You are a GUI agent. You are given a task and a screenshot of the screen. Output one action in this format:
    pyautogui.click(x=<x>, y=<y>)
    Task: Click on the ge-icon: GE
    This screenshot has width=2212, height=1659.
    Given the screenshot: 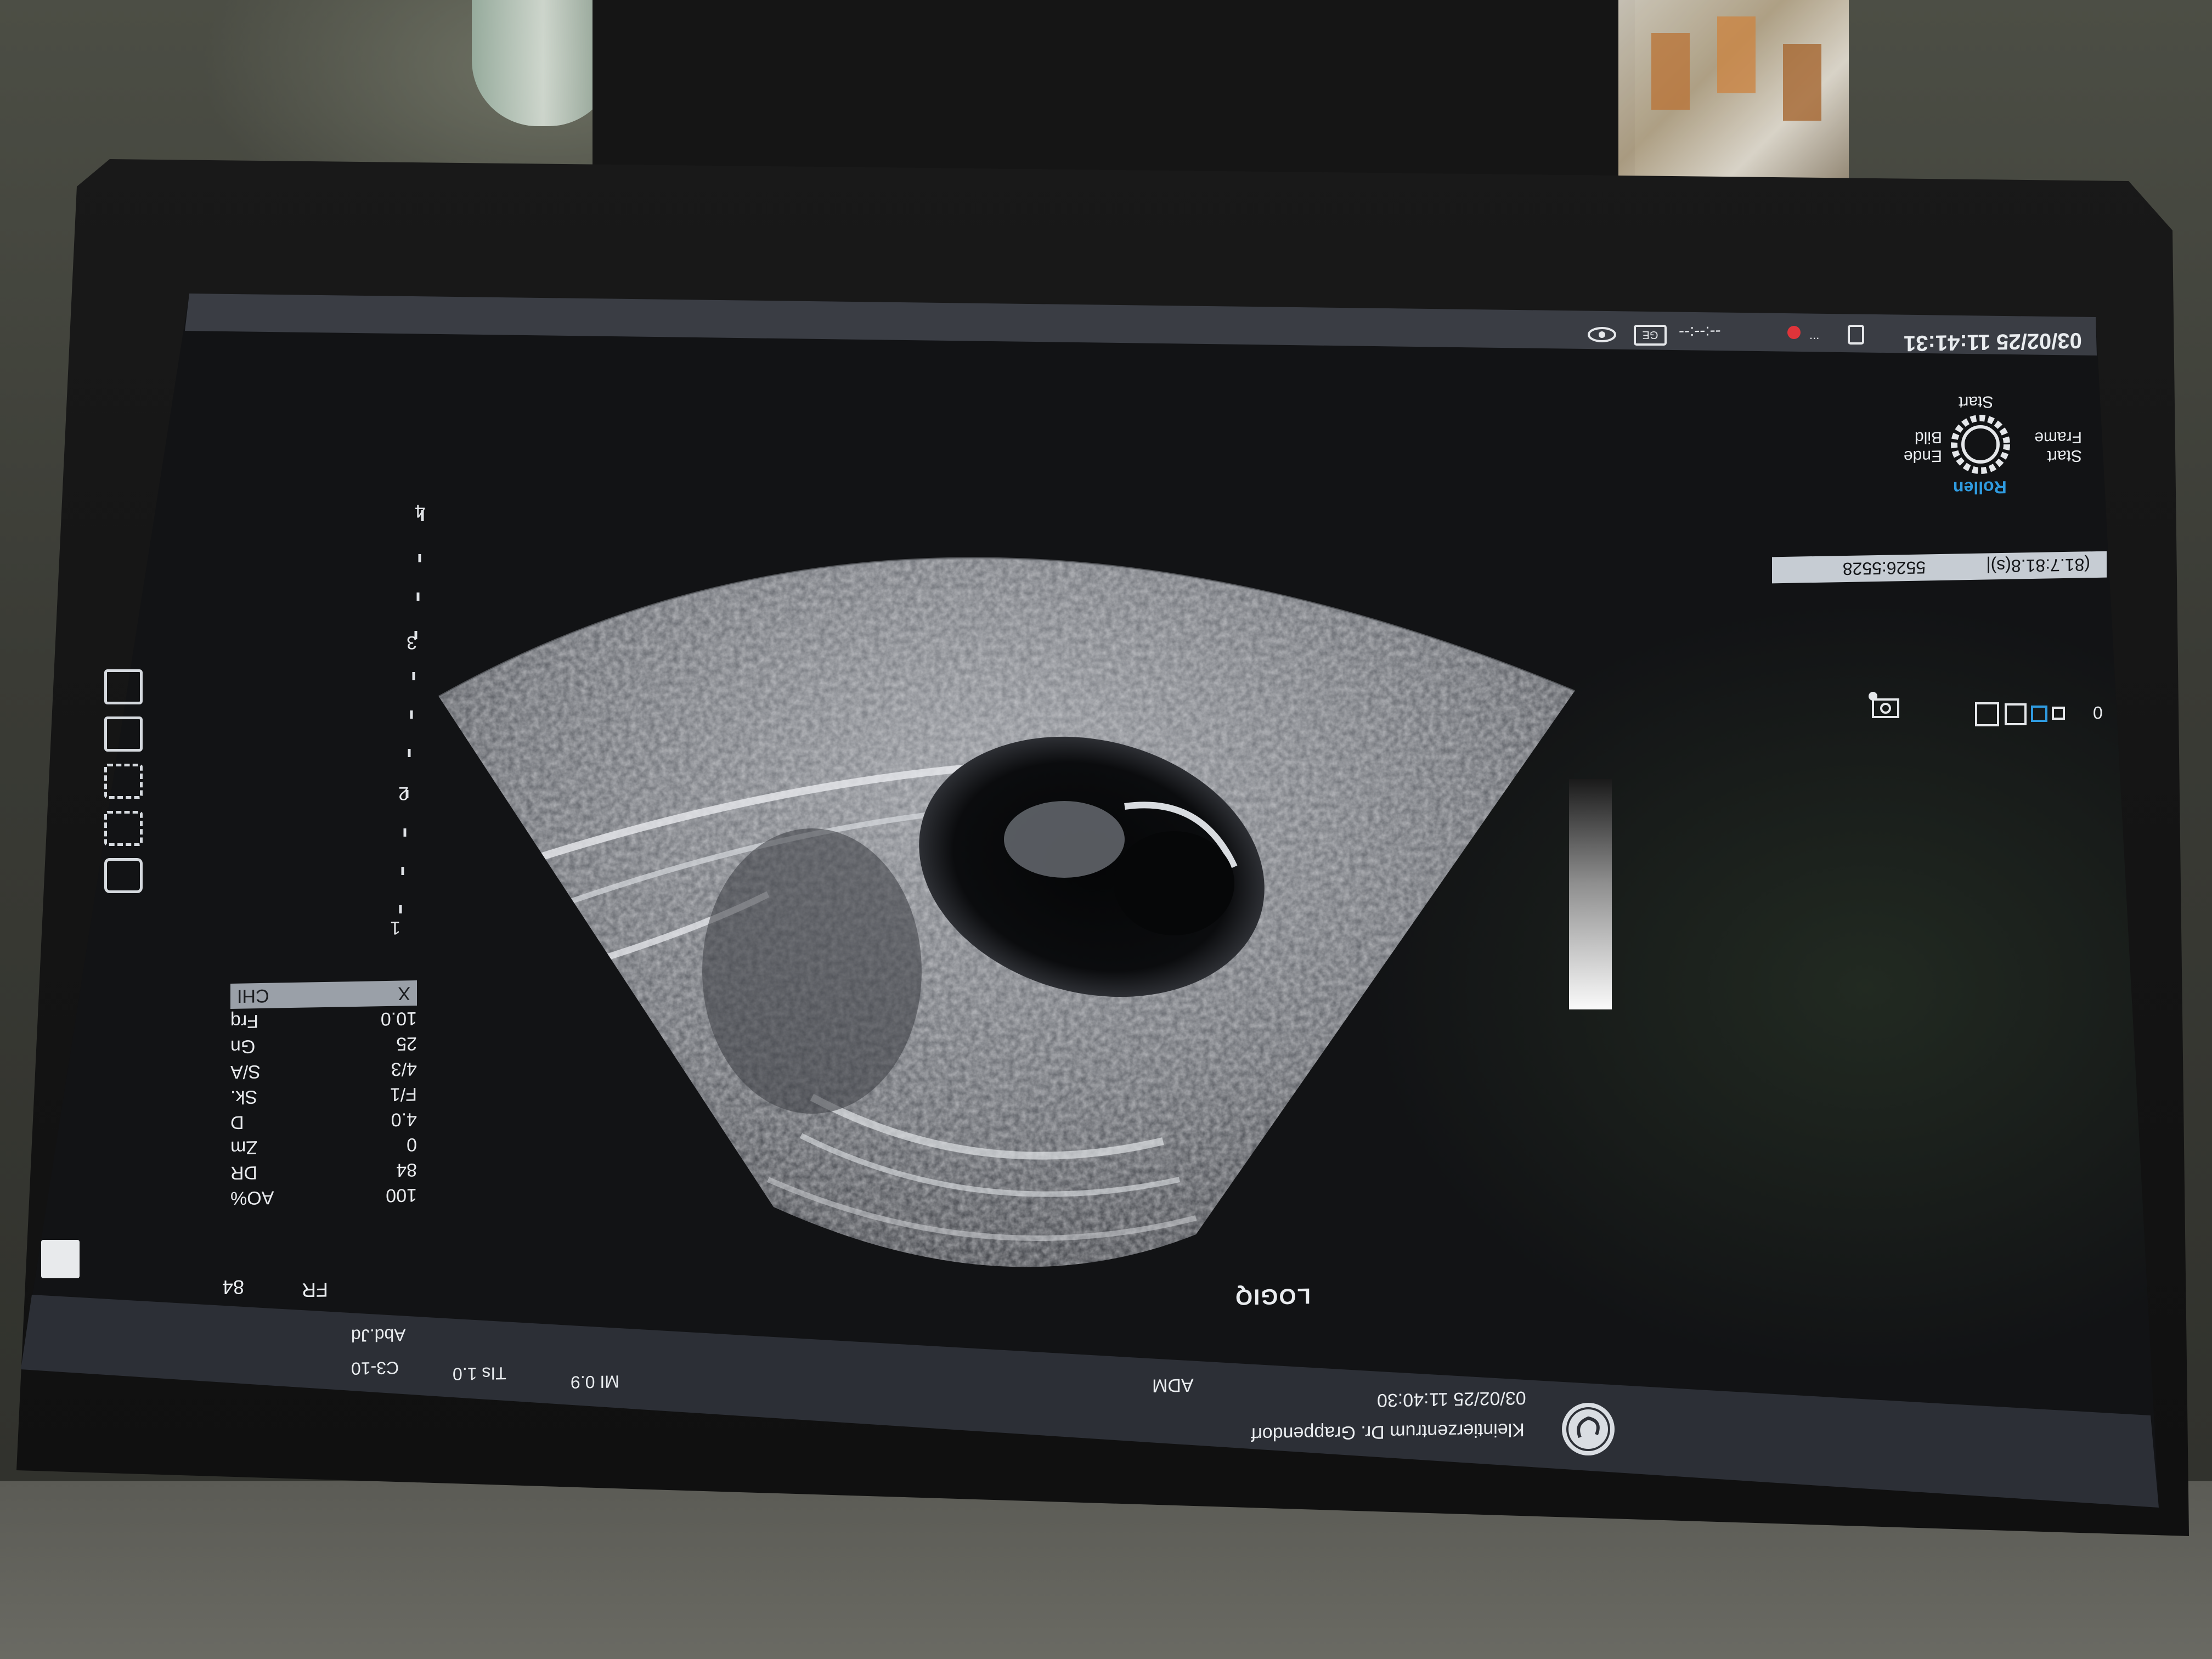 What is the action you would take?
    pyautogui.click(x=1651, y=336)
    